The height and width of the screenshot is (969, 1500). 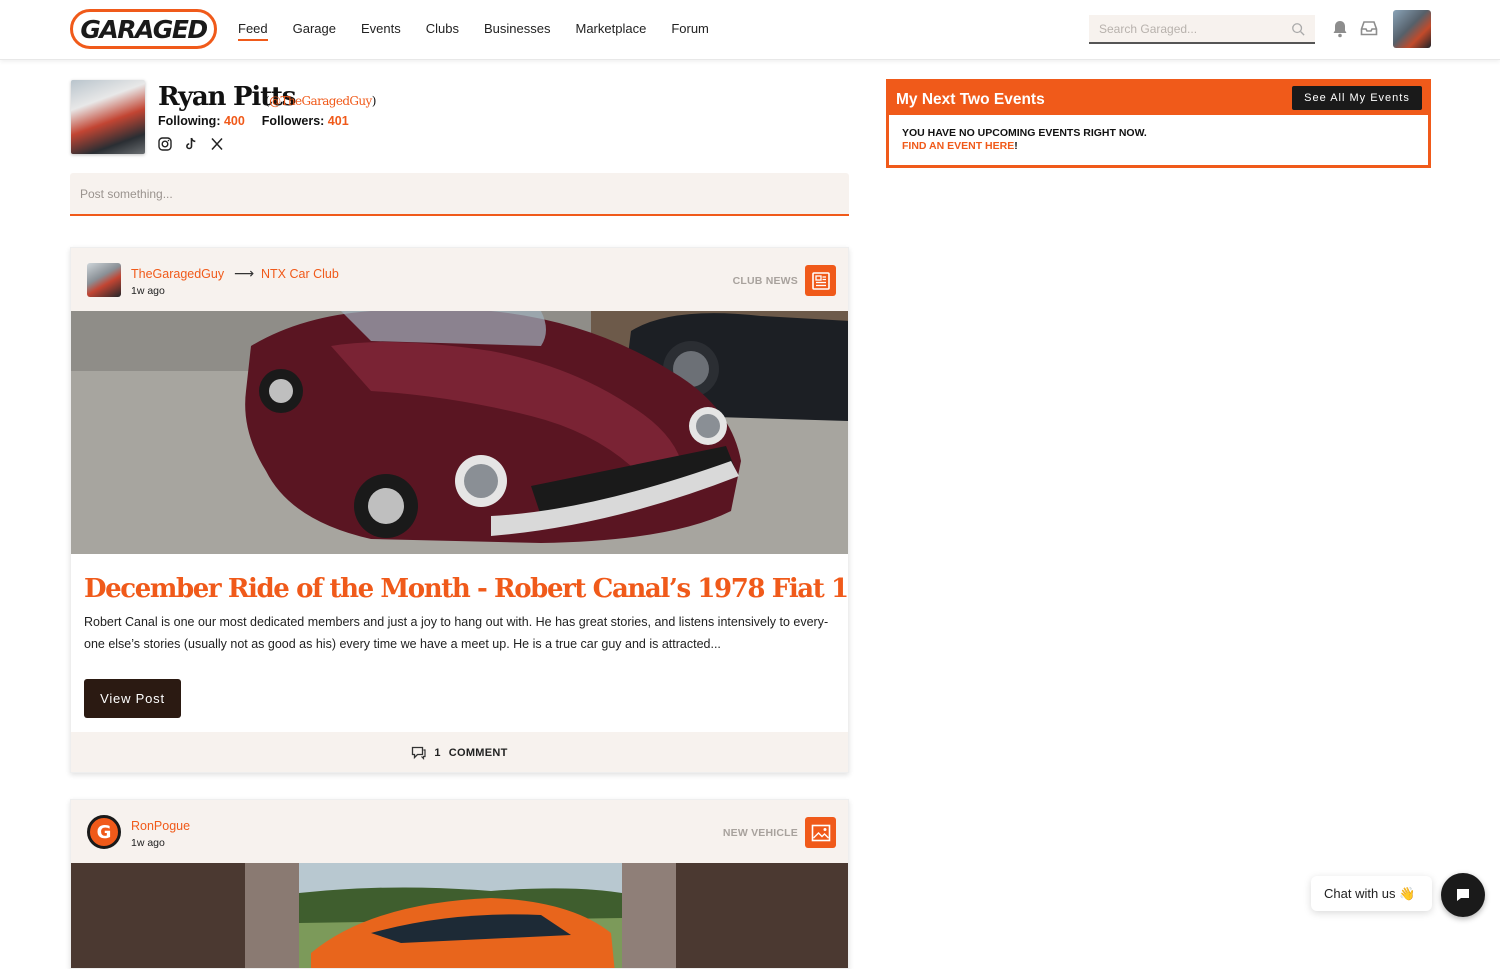 I want to click on post-composer, so click(x=459, y=194).